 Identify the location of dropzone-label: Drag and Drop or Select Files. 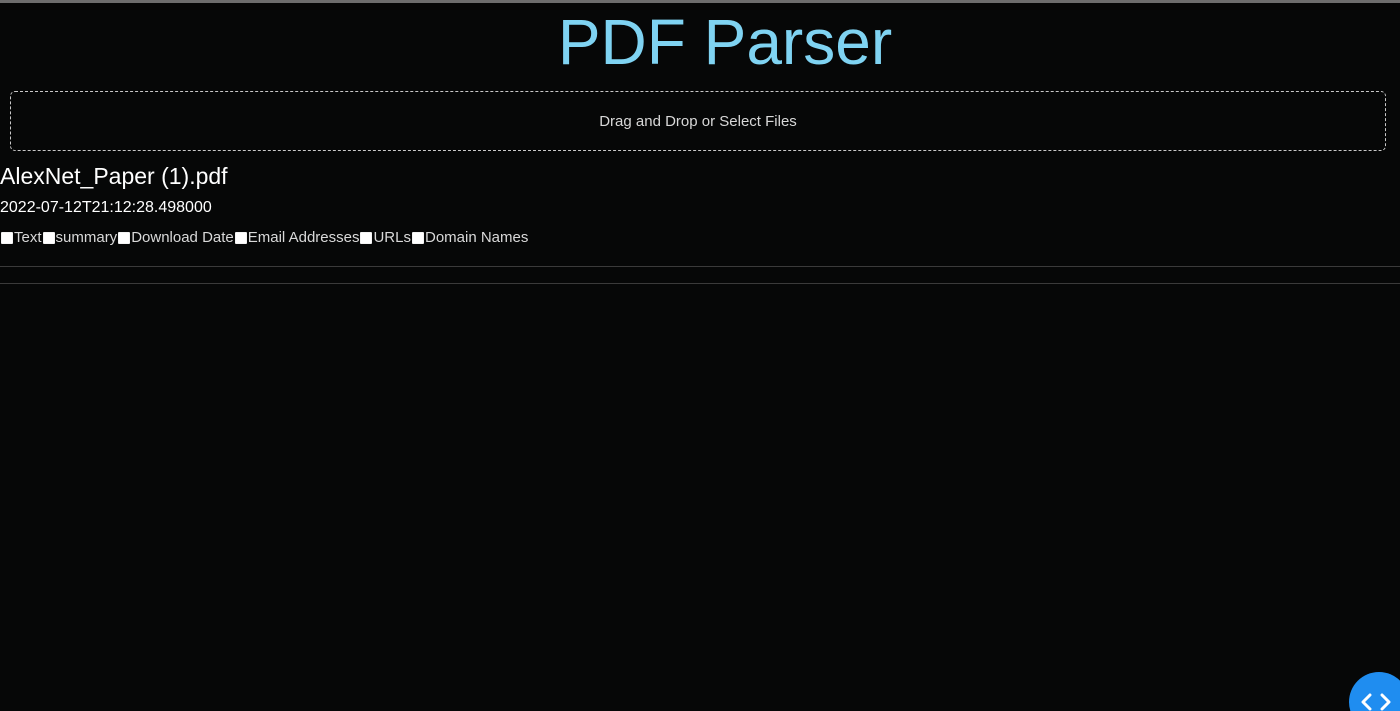
(698, 121).